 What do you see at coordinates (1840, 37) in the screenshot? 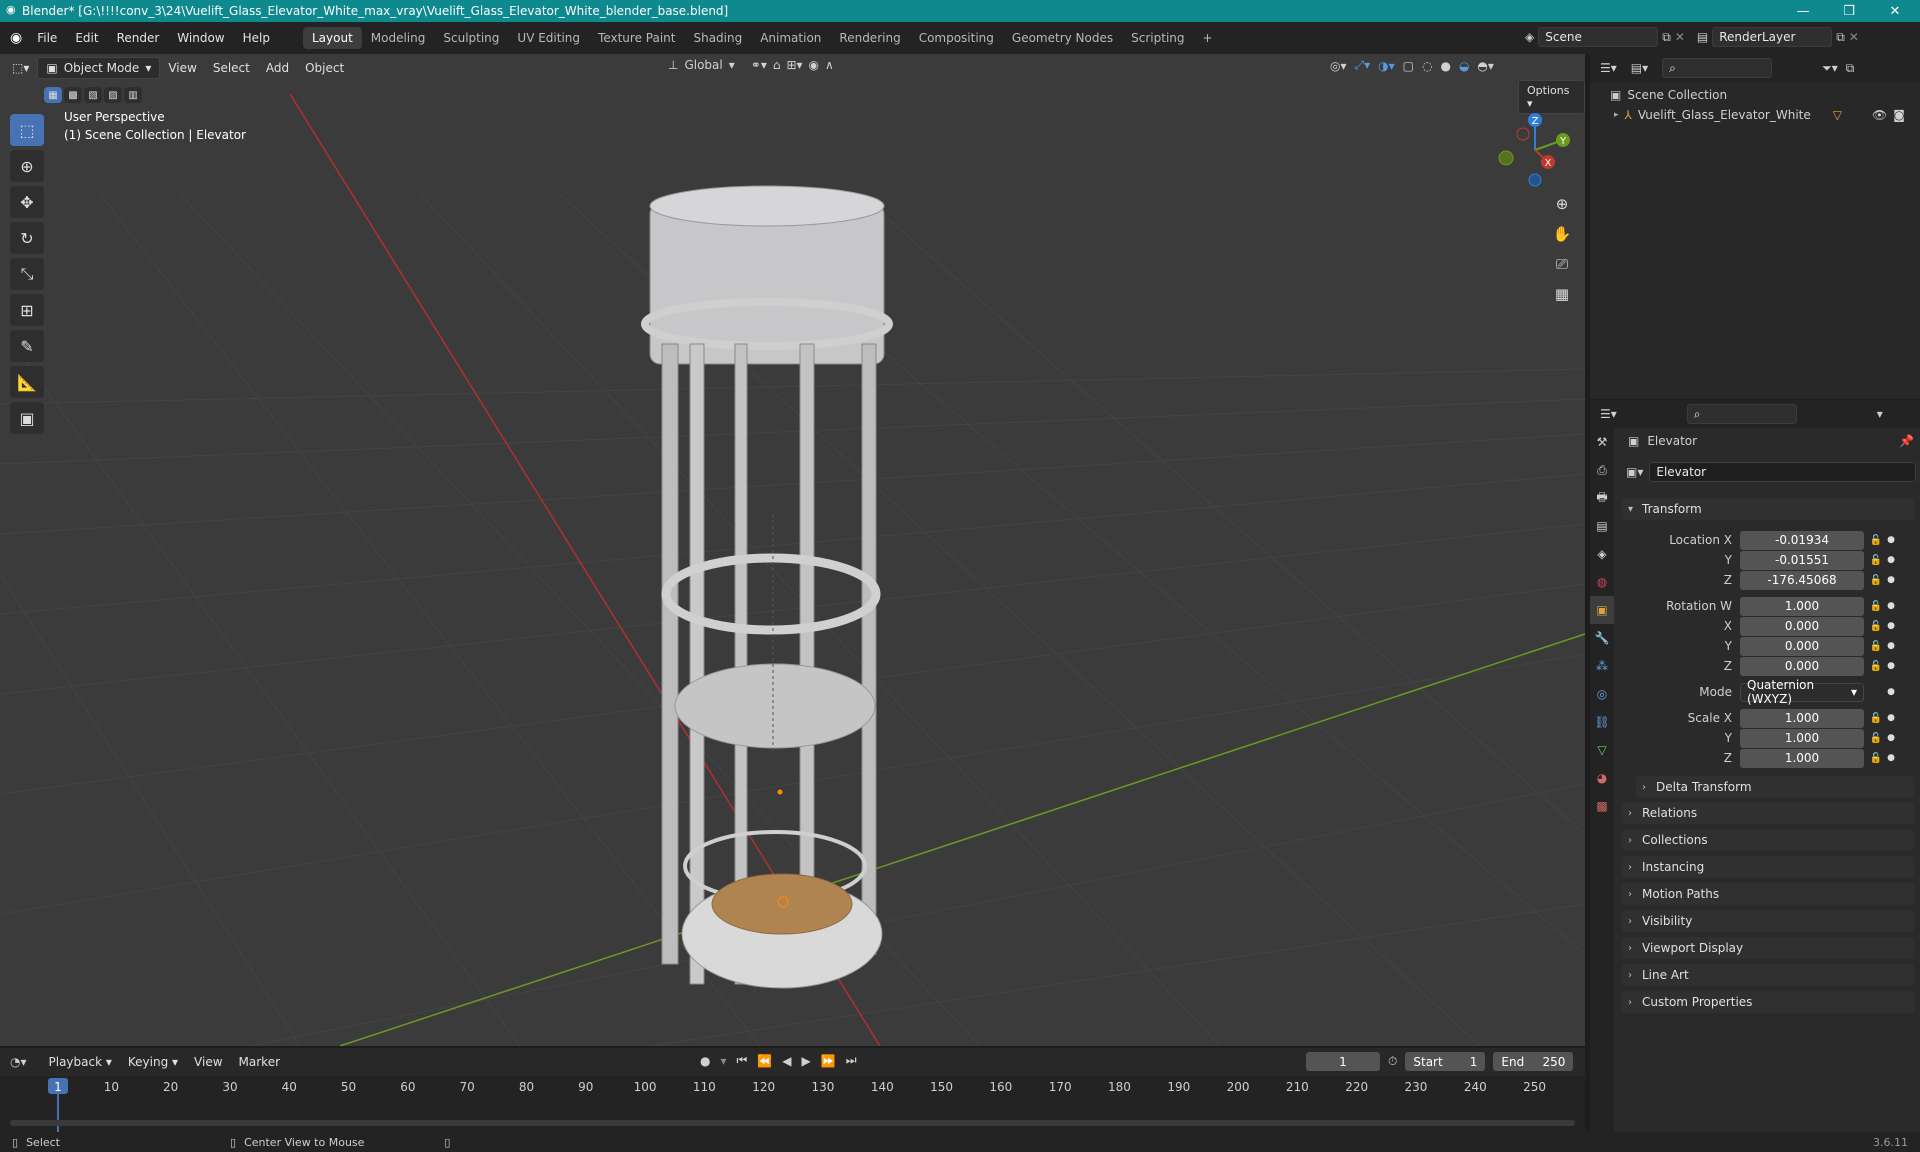
I see `new-view-layer-icon: ⧉` at bounding box center [1840, 37].